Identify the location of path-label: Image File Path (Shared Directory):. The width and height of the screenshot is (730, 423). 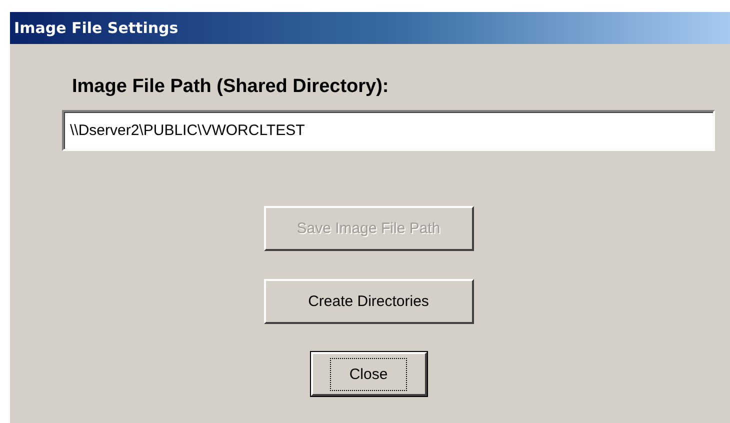
(231, 87).